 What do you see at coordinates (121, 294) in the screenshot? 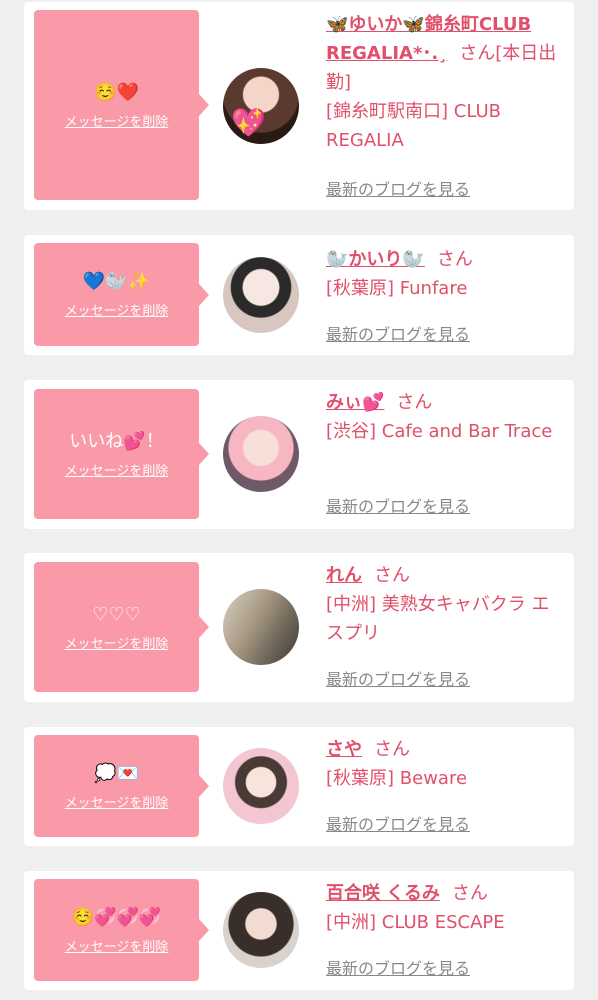
I see `message-bubble: 💙🦭✨ メッセージを削除` at bounding box center [121, 294].